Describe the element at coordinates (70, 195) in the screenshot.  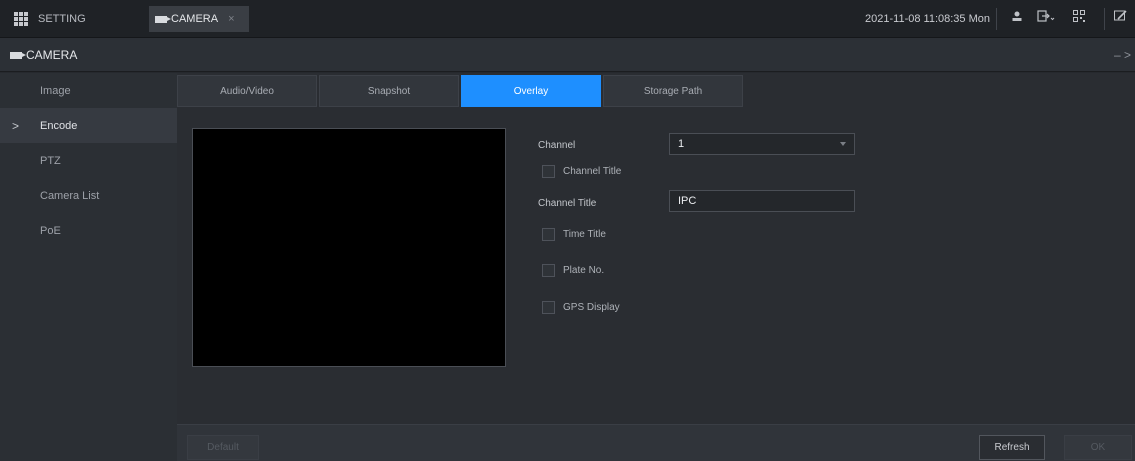
I see `sidebar-item-label: Camera List` at that location.